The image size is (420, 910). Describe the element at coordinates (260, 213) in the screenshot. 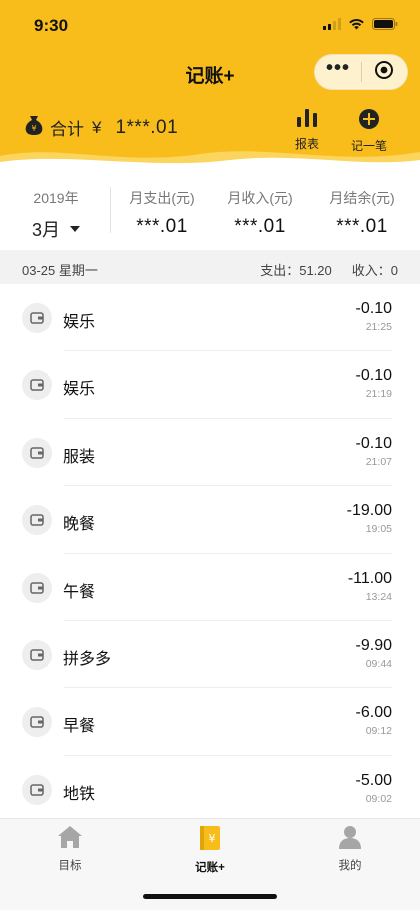

I see `monthly-income: 月收入(元) ***.01` at that location.